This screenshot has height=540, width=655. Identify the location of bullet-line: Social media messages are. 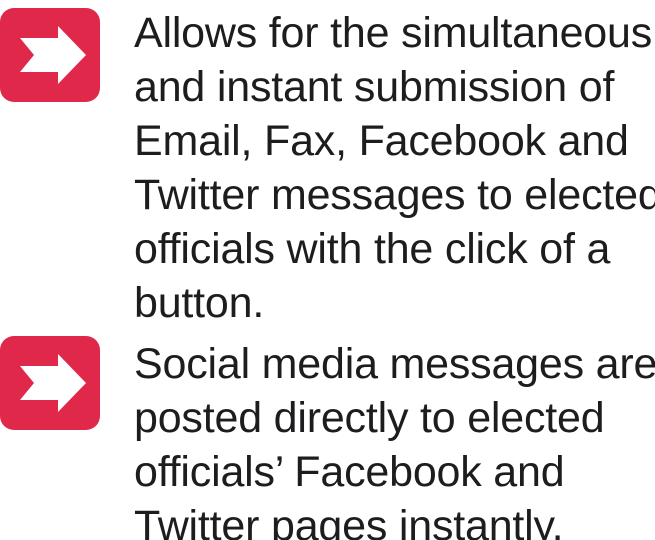
(394, 364).